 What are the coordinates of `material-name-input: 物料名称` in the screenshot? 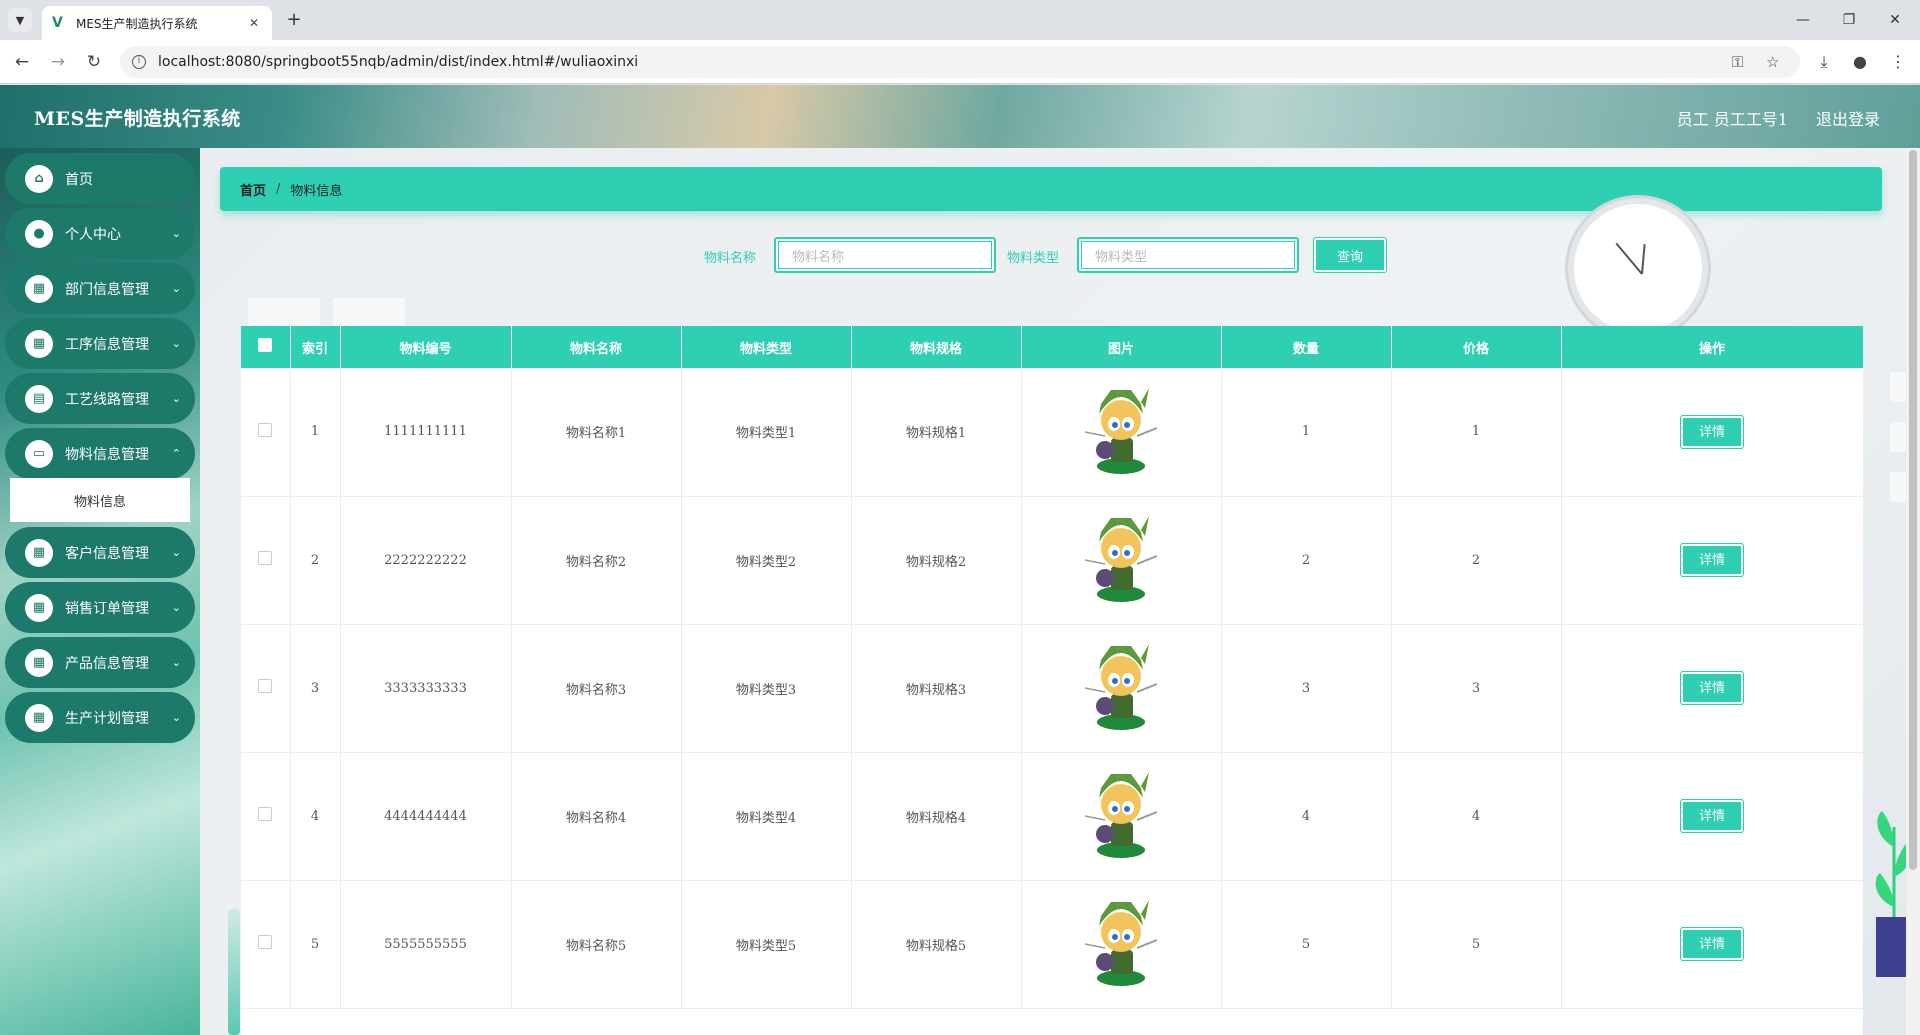 It's located at (885, 255).